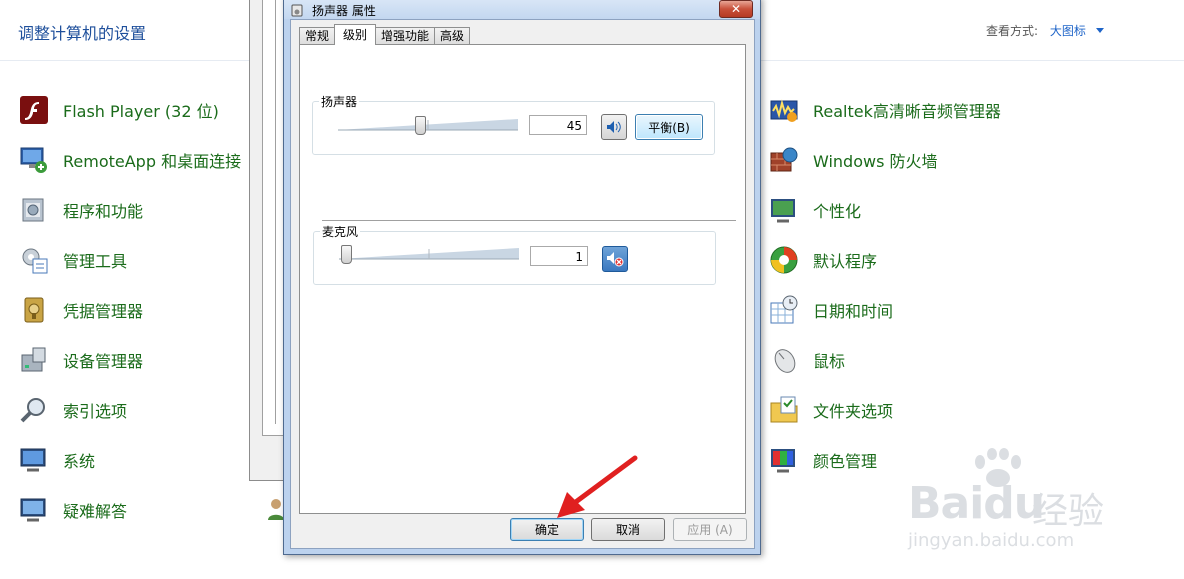 The height and width of the screenshot is (579, 1184). What do you see at coordinates (340, 231) in the screenshot?
I see `microphone-group-label: 麦克风` at bounding box center [340, 231].